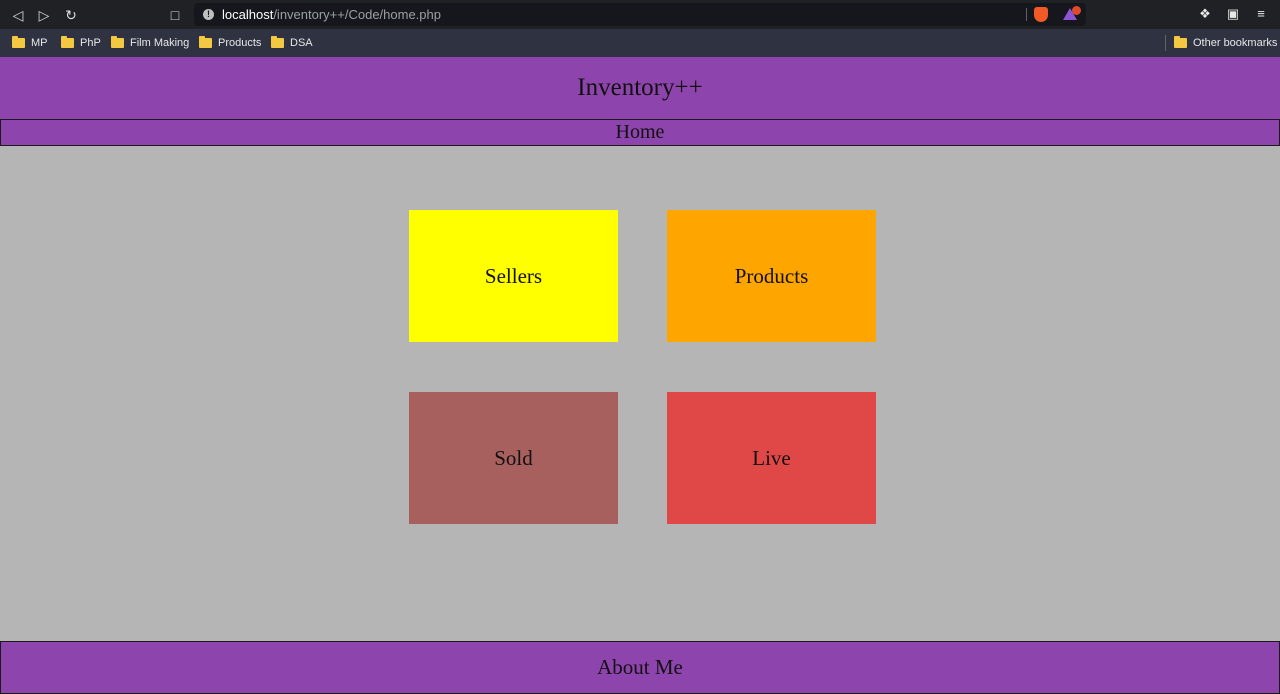 This screenshot has width=1280, height=694. I want to click on bookmark-php: PhP, so click(81, 43).